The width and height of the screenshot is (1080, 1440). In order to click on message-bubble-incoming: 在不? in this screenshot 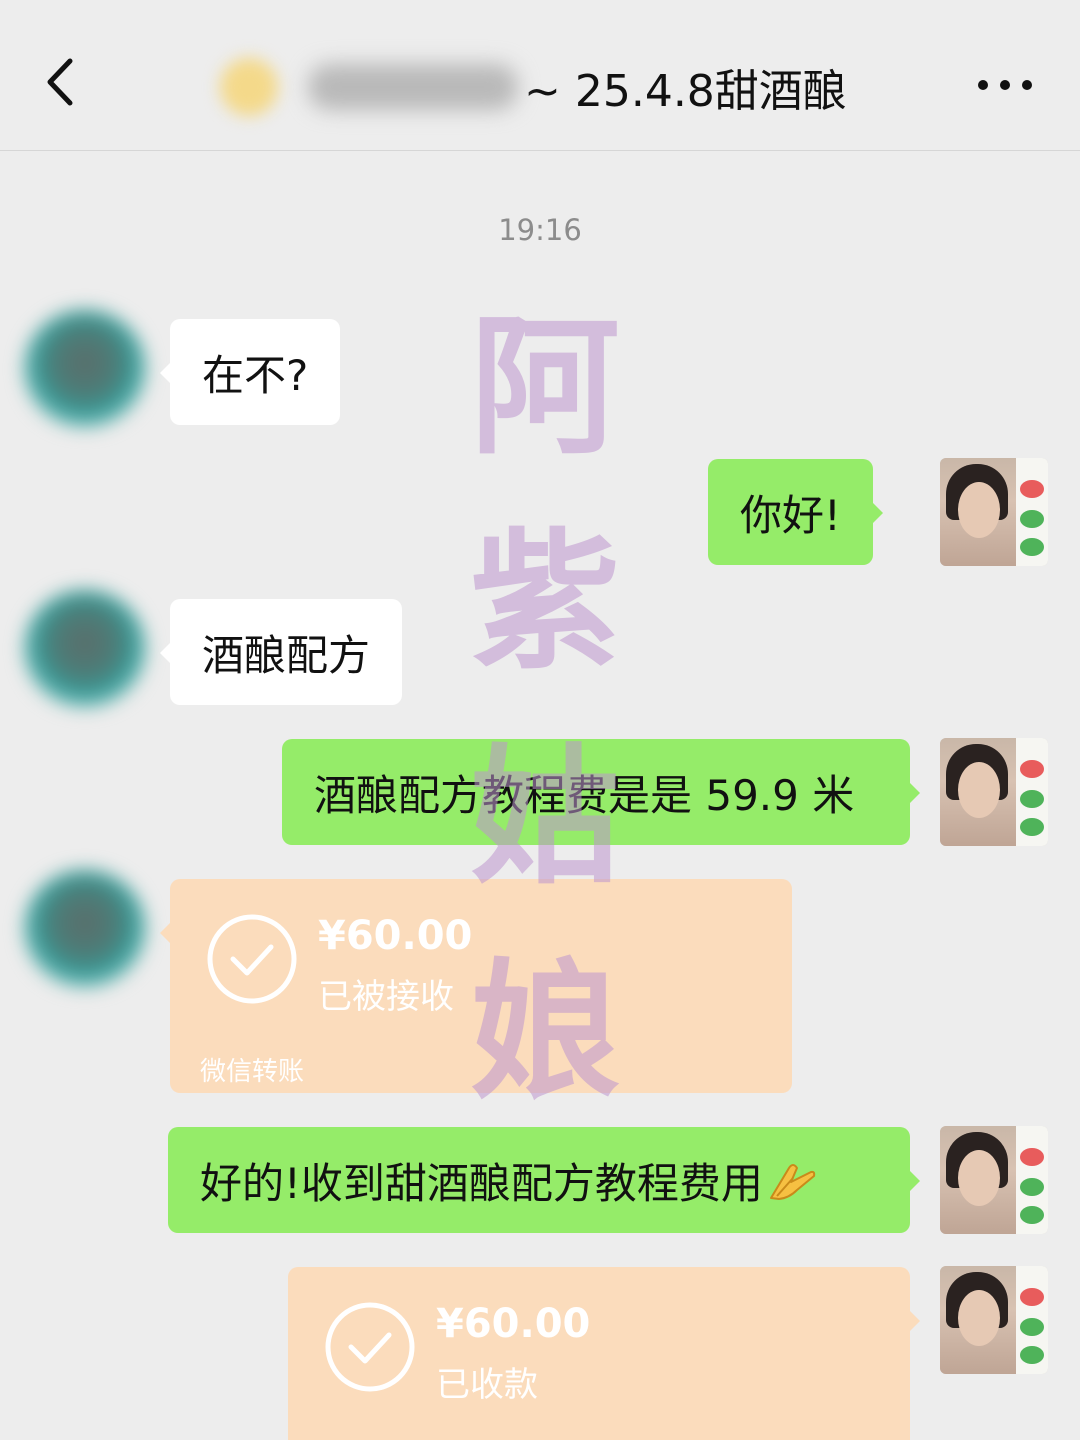, I will do `click(250, 372)`.